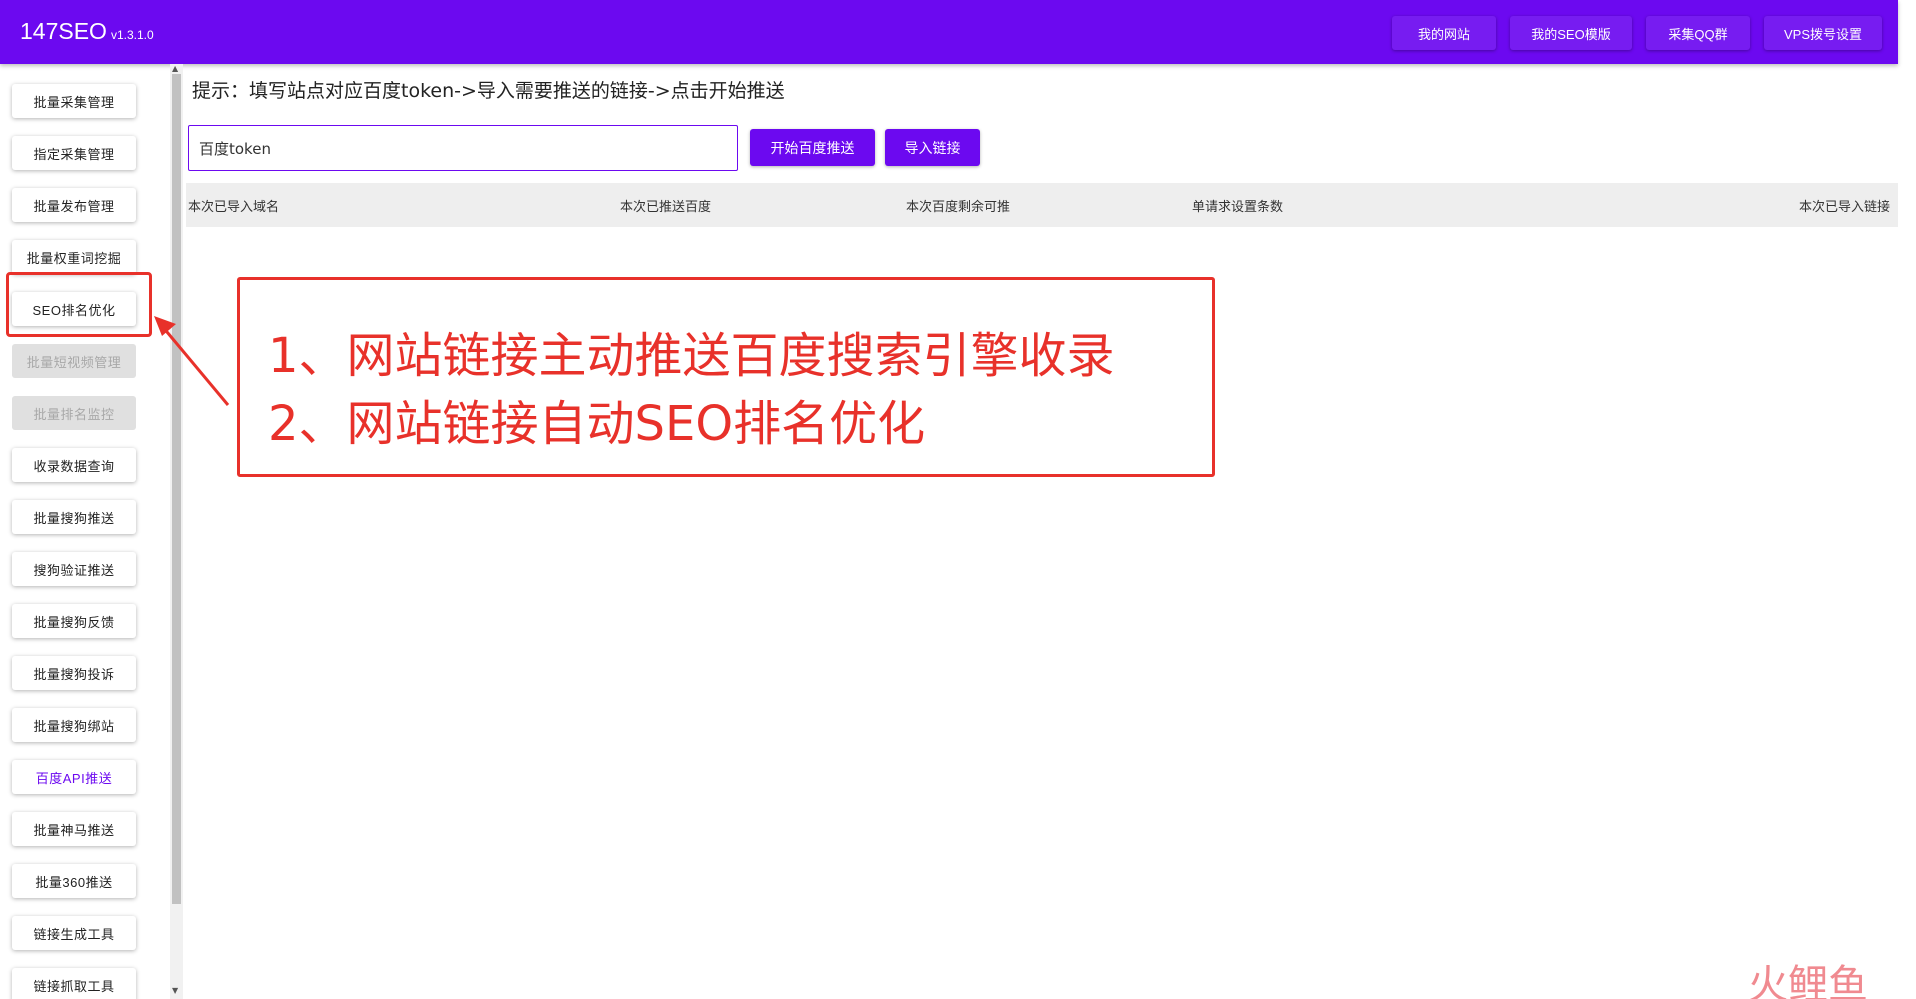 The image size is (1916, 999). I want to click on sidebar-item-6: 批量排名监控, so click(74, 413).